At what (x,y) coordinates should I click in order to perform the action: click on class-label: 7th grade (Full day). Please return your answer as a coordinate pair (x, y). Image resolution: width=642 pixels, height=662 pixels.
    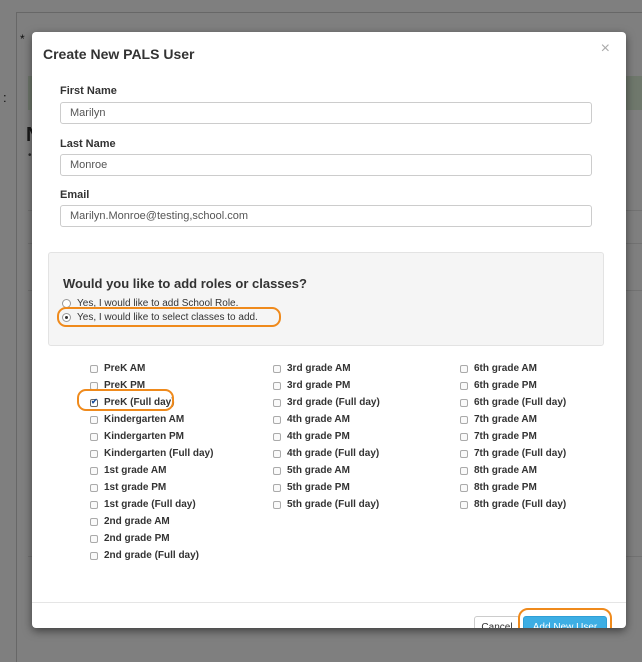
    Looking at the image, I should click on (520, 453).